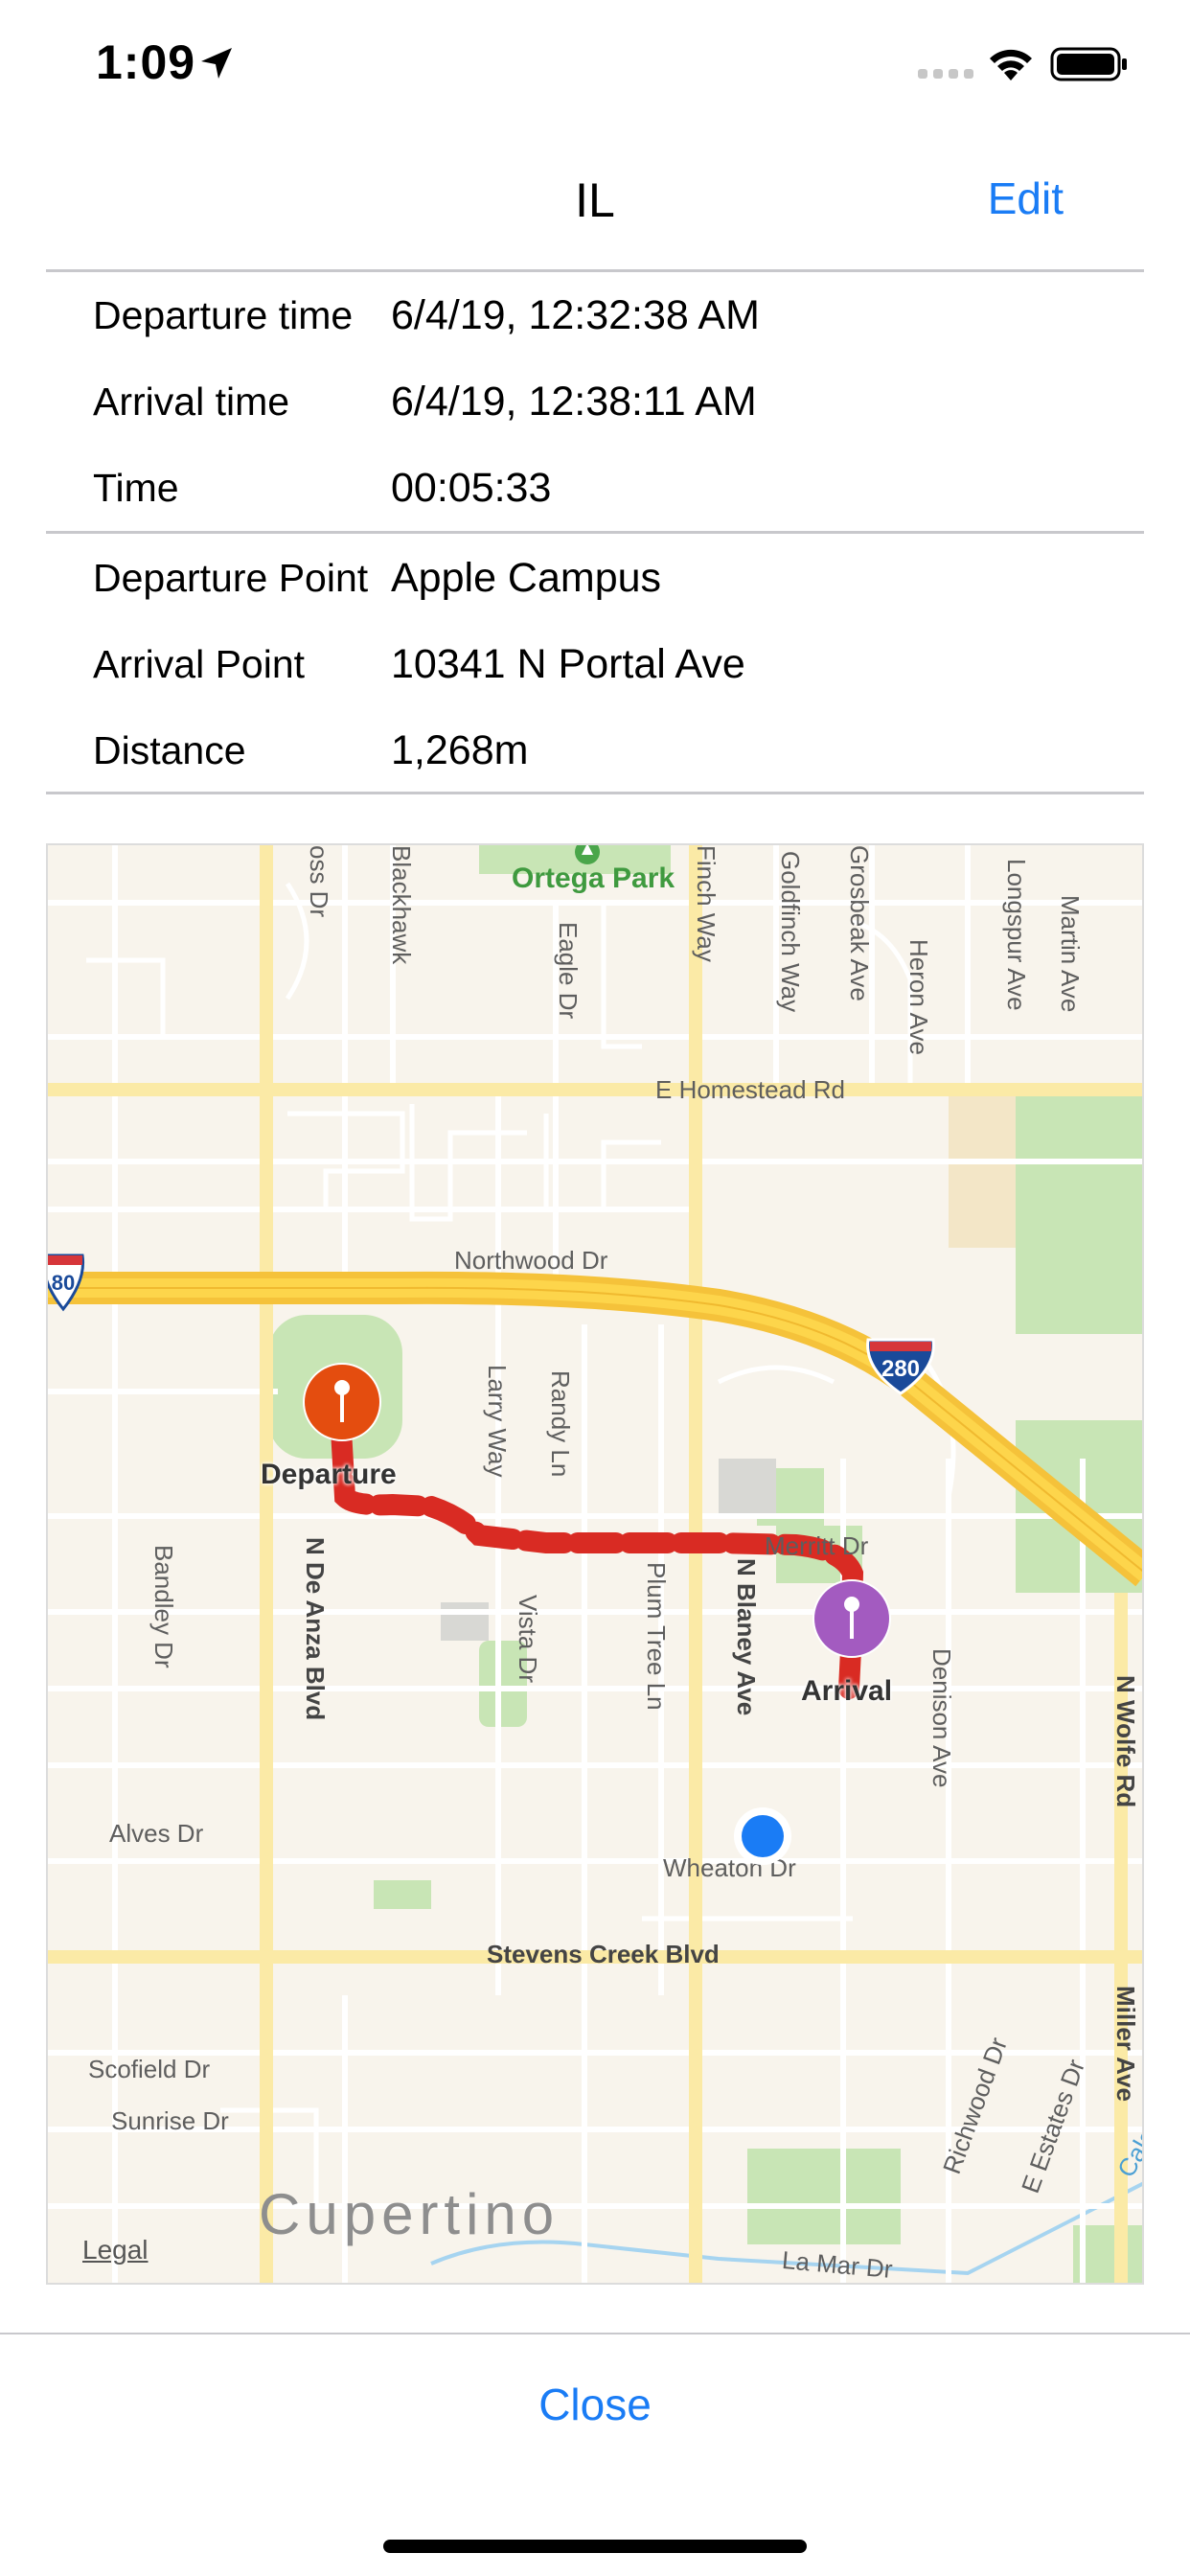  What do you see at coordinates (707, 903) in the screenshot?
I see `street-label: Finch Way` at bounding box center [707, 903].